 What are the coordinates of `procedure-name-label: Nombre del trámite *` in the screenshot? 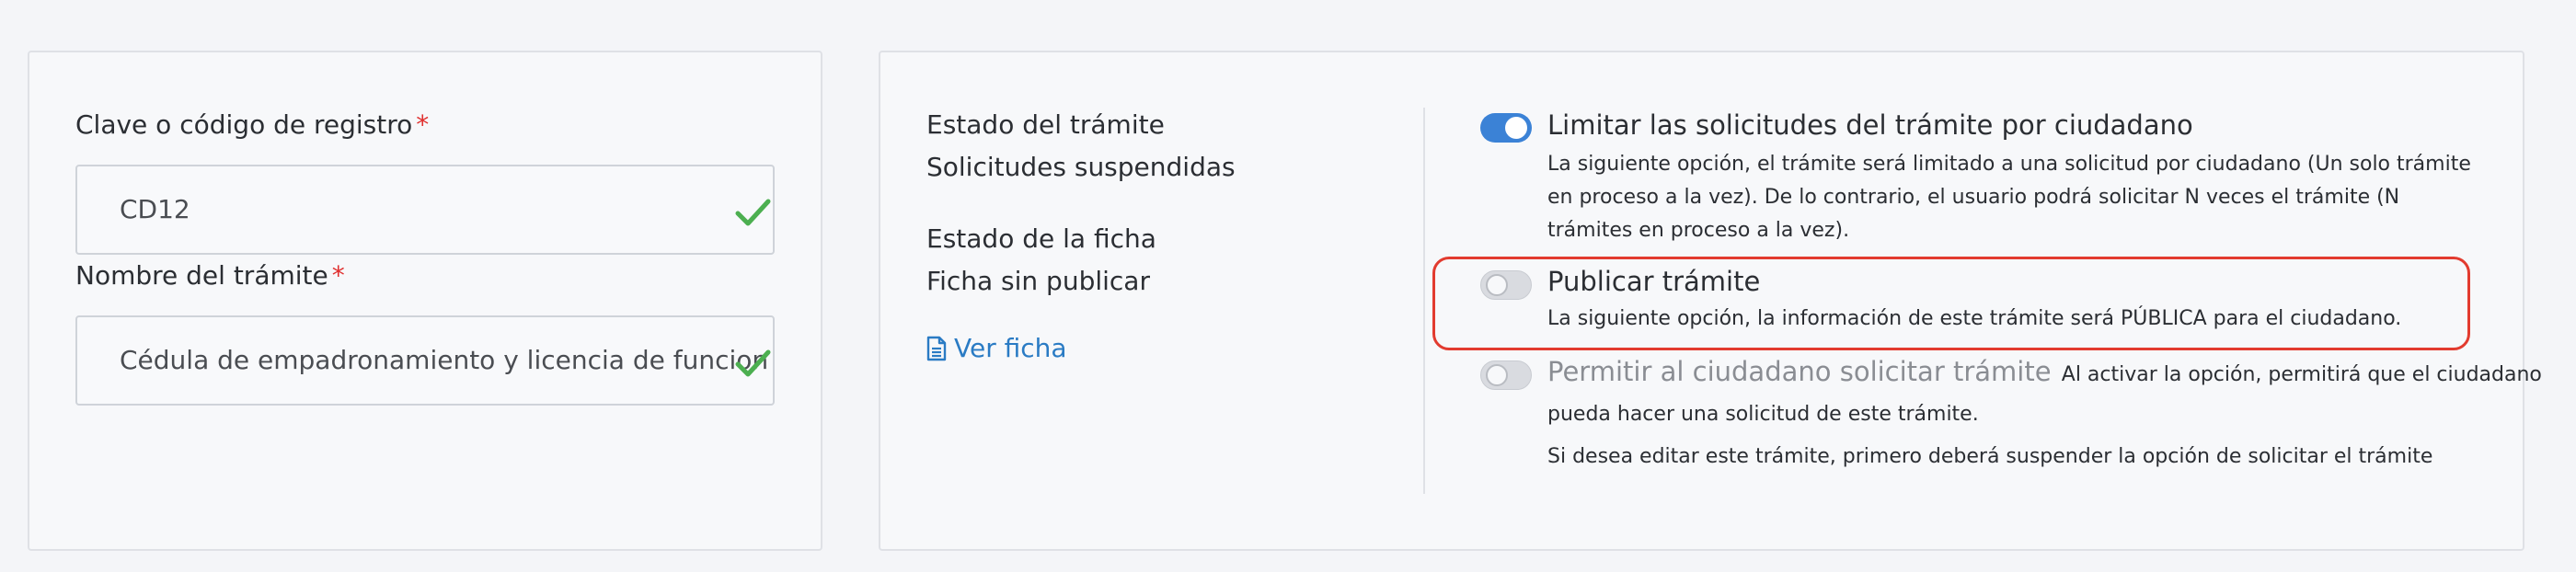 It's located at (210, 275).